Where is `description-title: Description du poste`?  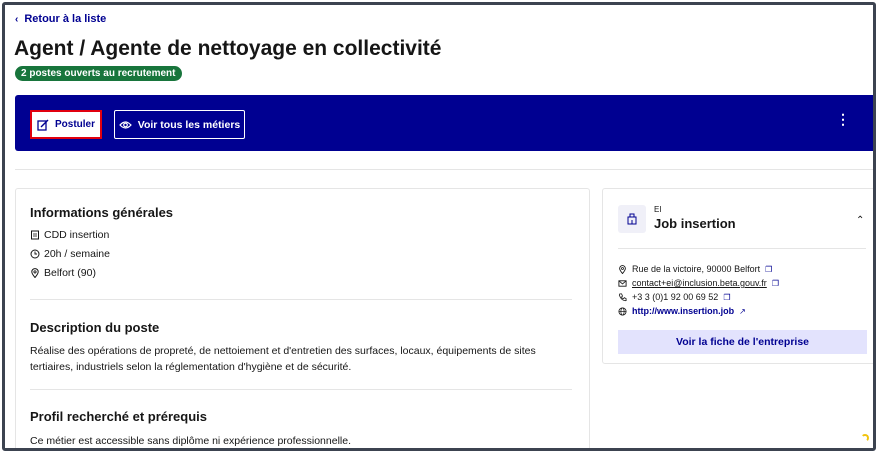 description-title: Description du poste is located at coordinates (95, 327).